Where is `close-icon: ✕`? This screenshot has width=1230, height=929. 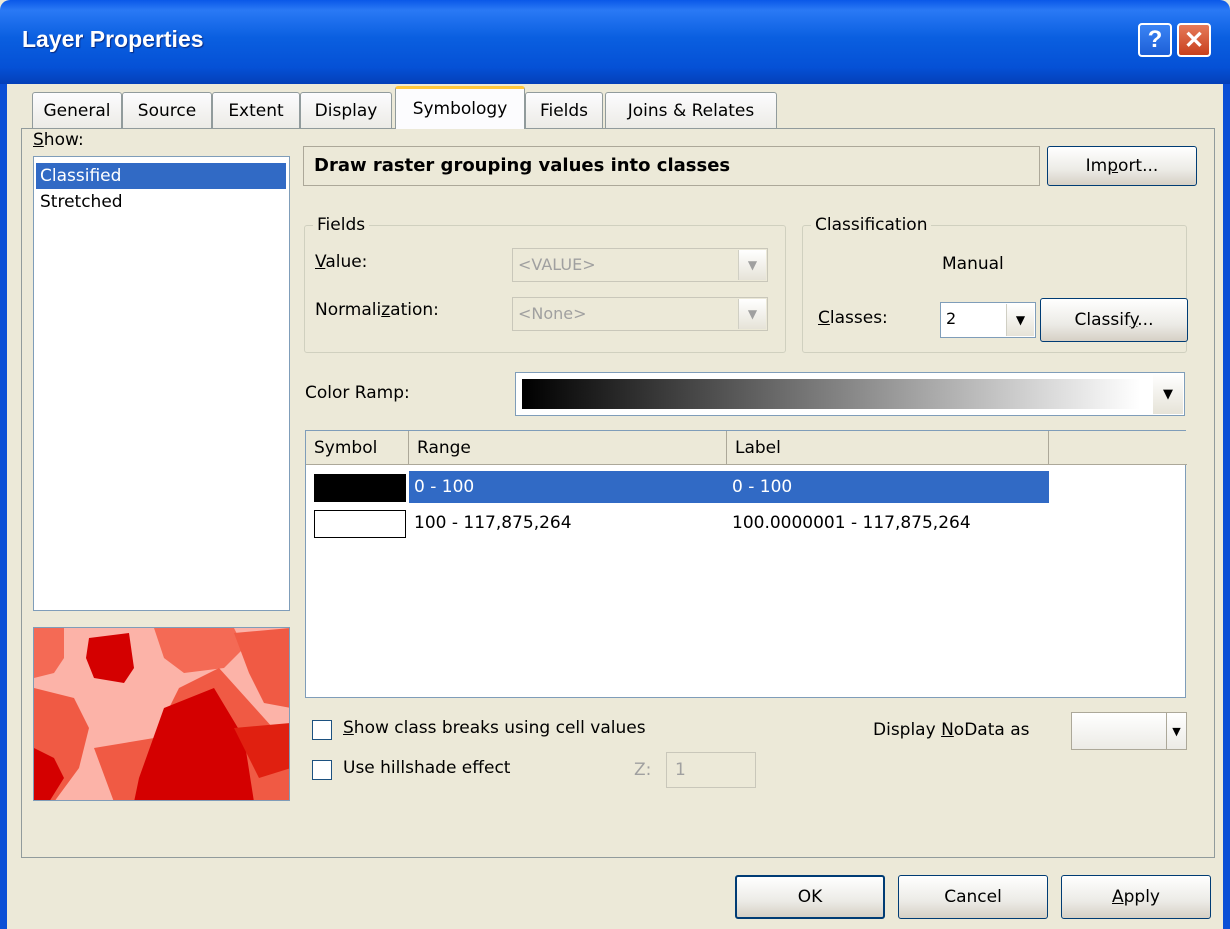 close-icon: ✕ is located at coordinates (1194, 40).